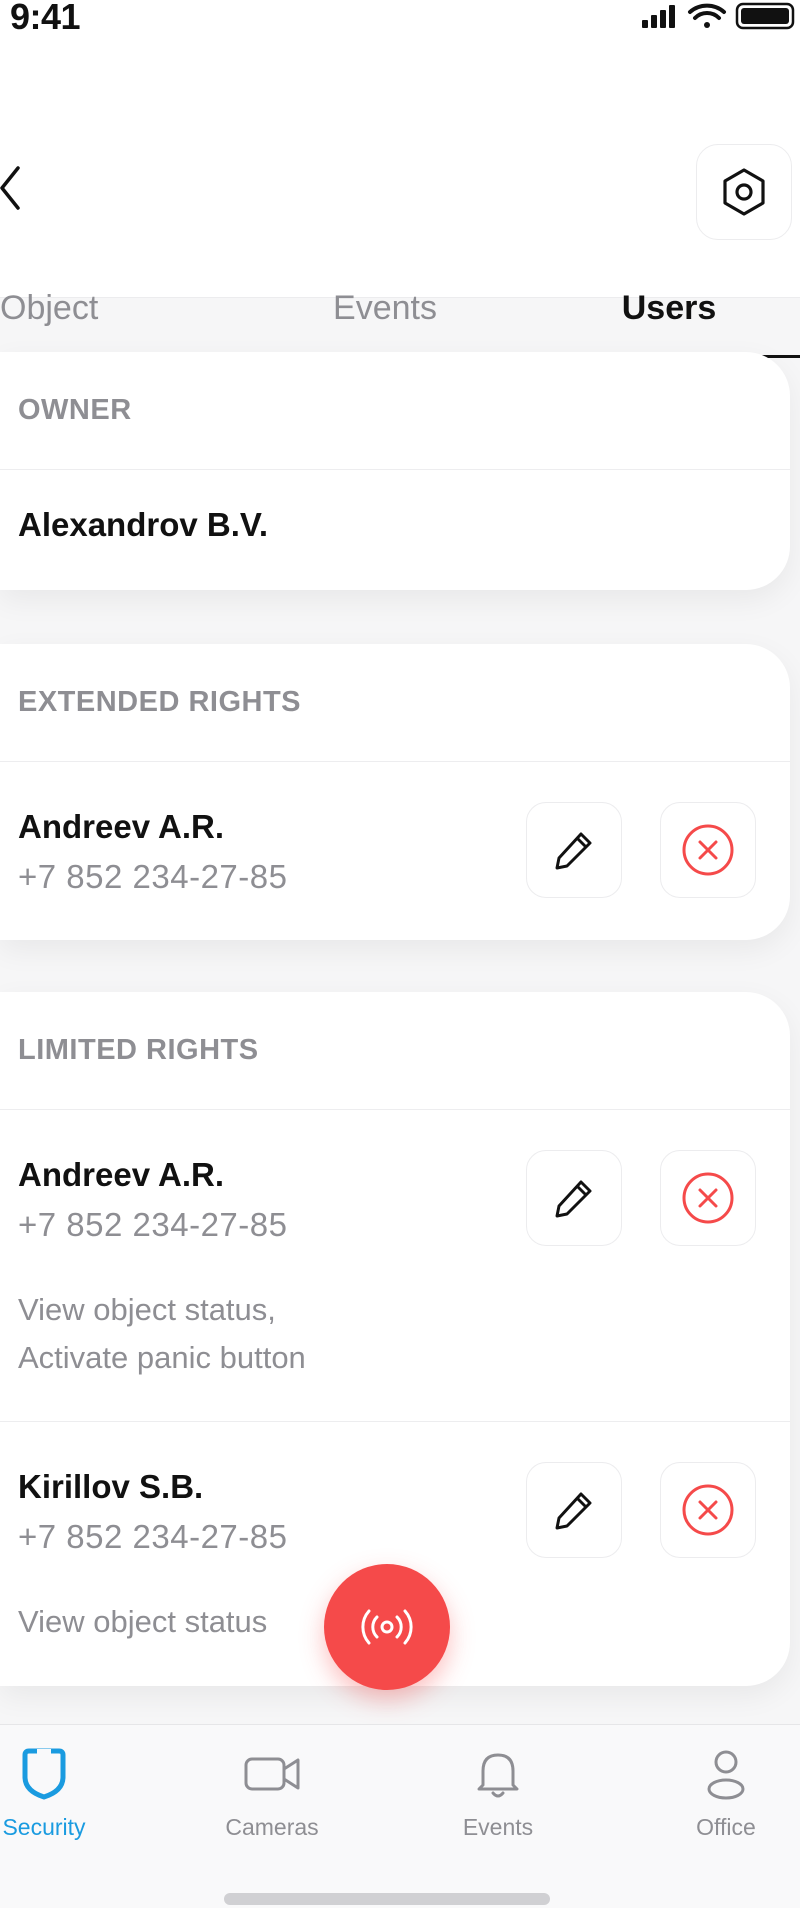  What do you see at coordinates (90, 308) in the screenshot?
I see `tab-object: Object` at bounding box center [90, 308].